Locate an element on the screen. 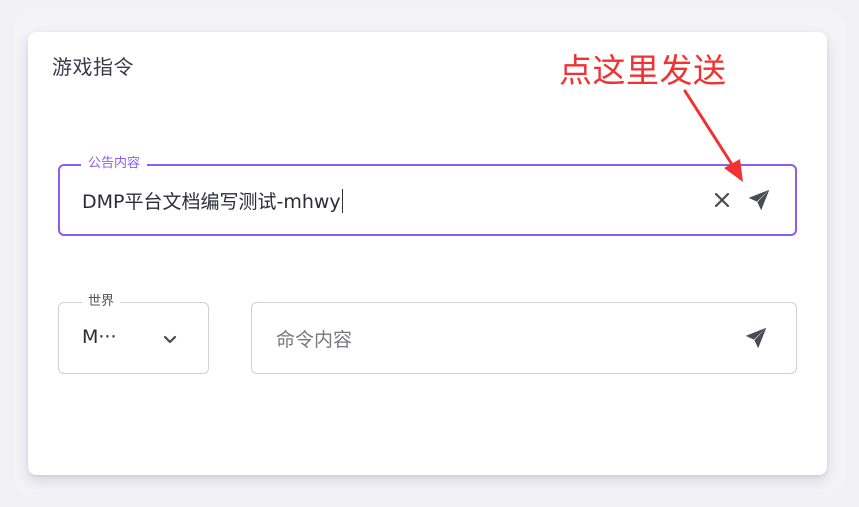 The width and height of the screenshot is (859, 507). text-caret is located at coordinates (342, 201).